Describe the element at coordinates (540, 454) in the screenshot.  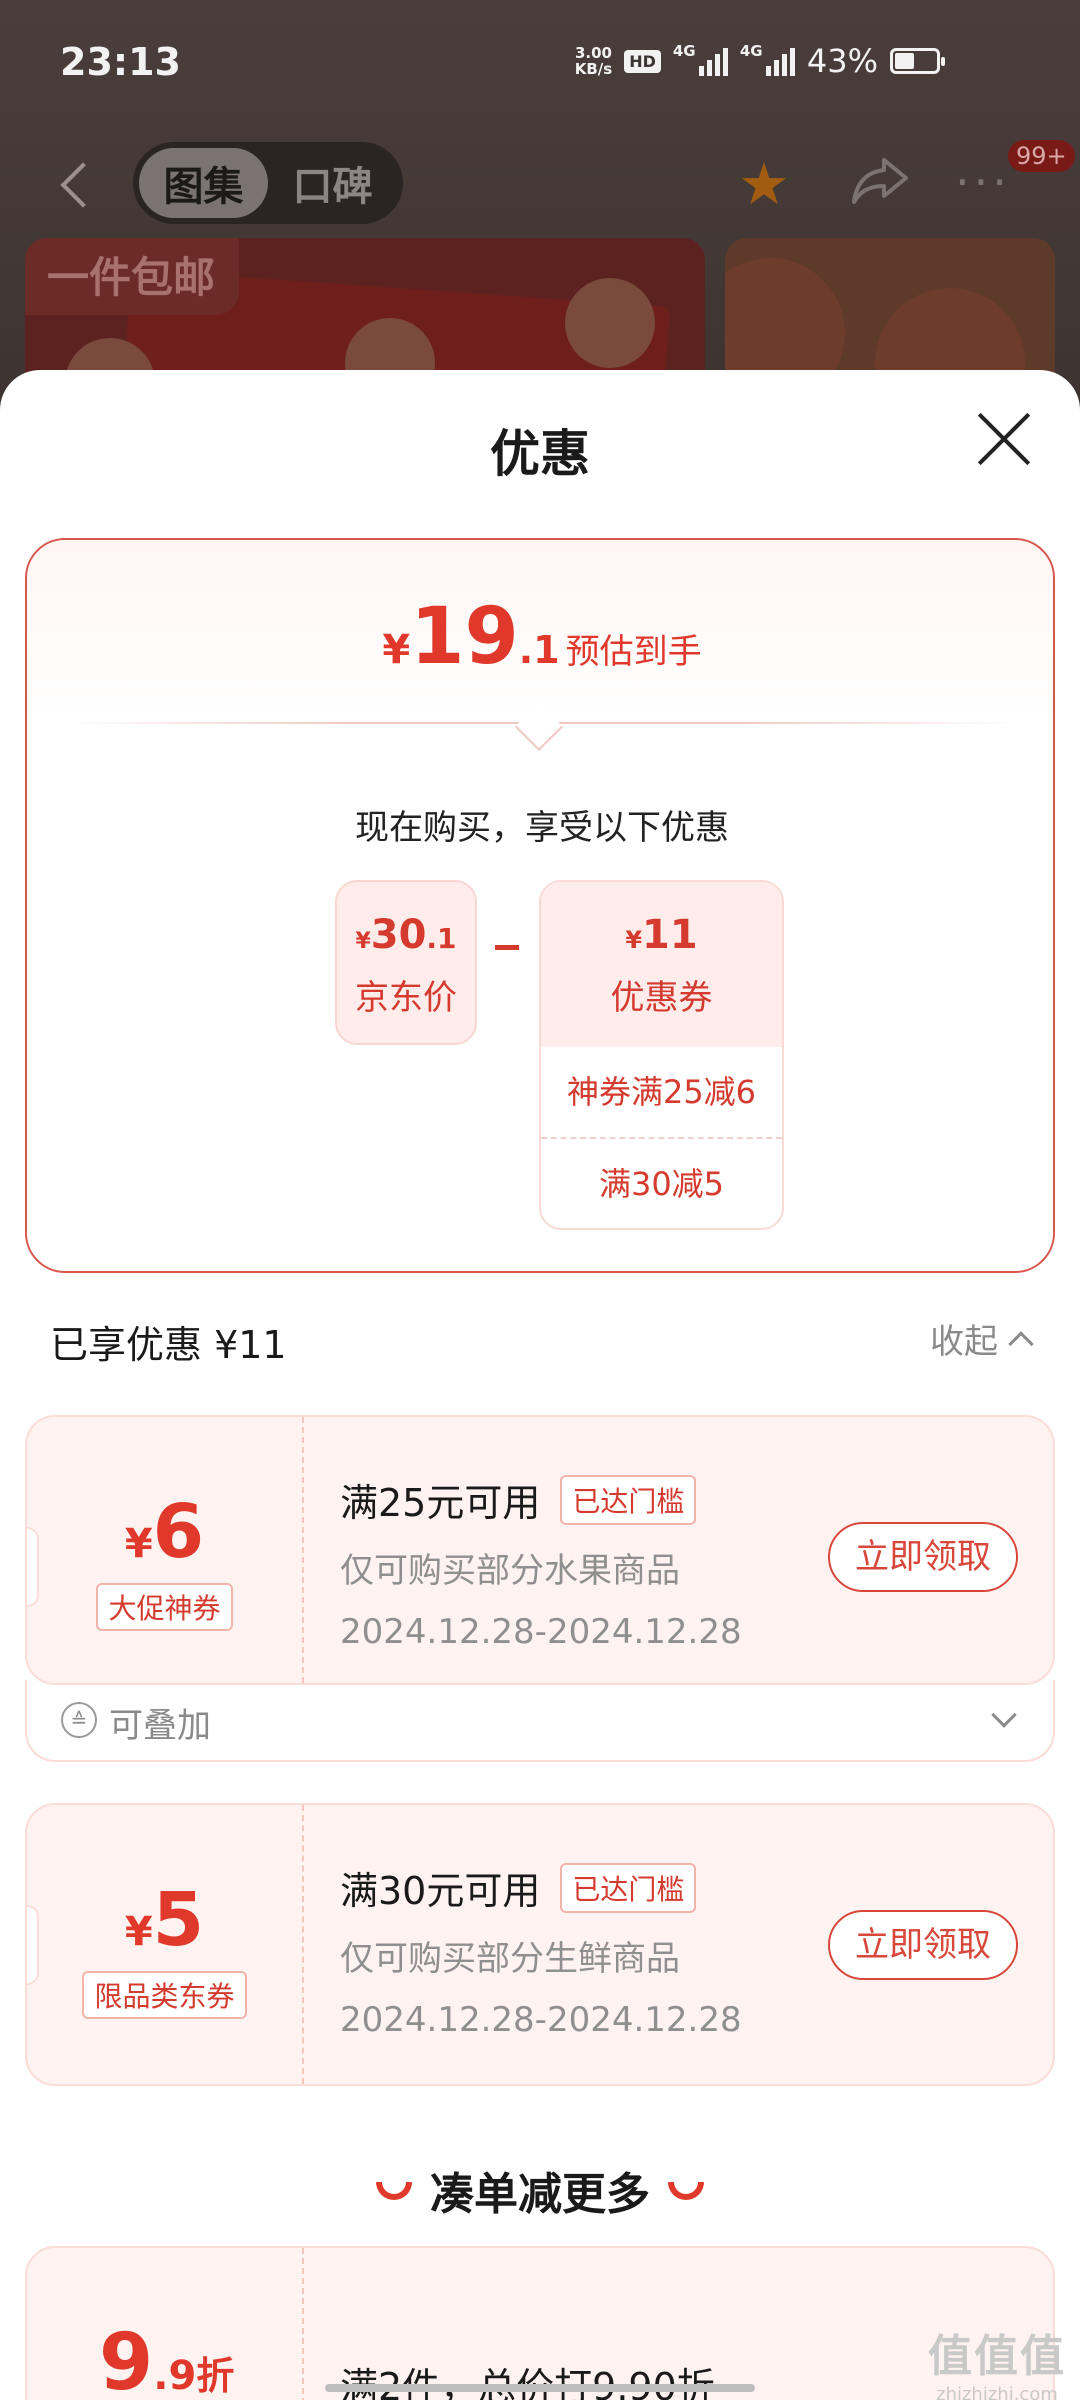
I see `sheet-title: 优惠` at that location.